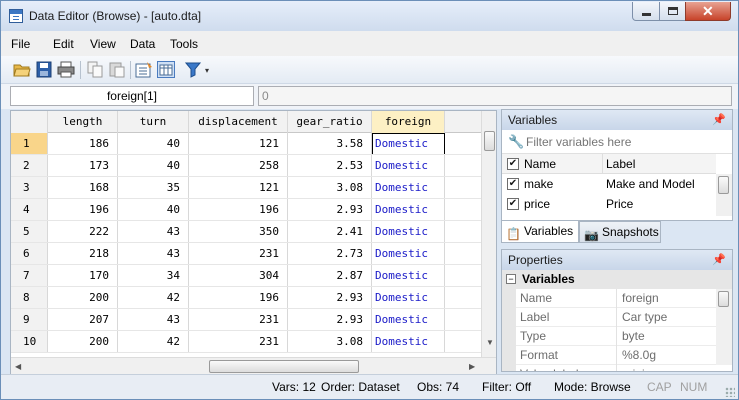 This screenshot has height=400, width=739. Describe the element at coordinates (83, 122) in the screenshot. I see `column-header-length: length` at that location.